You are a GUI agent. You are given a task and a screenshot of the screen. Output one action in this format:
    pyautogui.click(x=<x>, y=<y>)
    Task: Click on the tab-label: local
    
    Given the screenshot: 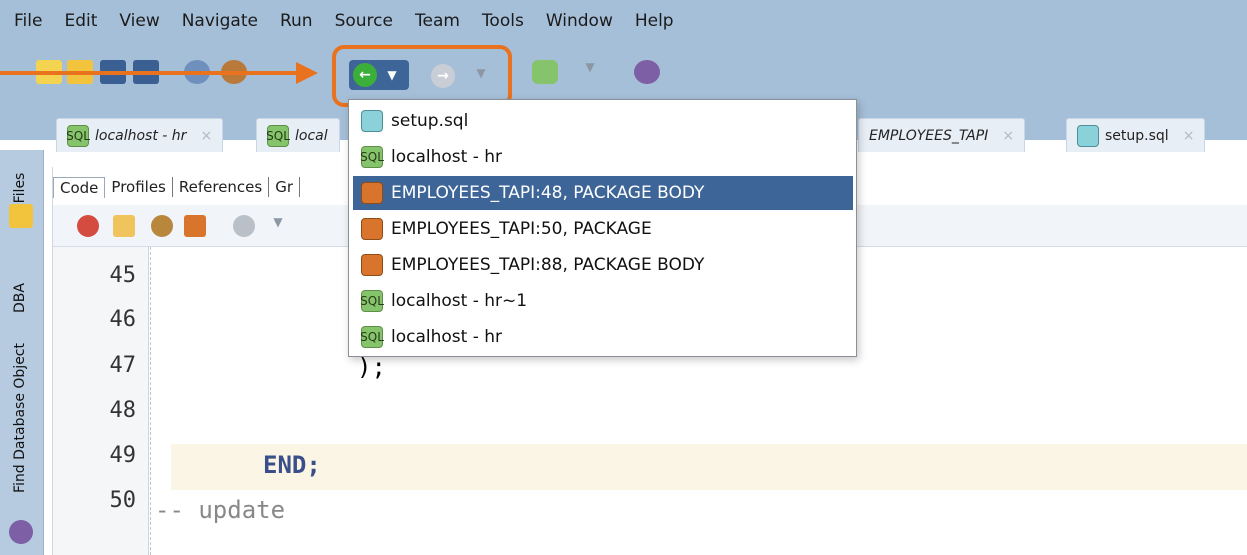 What is the action you would take?
    pyautogui.click(x=311, y=135)
    